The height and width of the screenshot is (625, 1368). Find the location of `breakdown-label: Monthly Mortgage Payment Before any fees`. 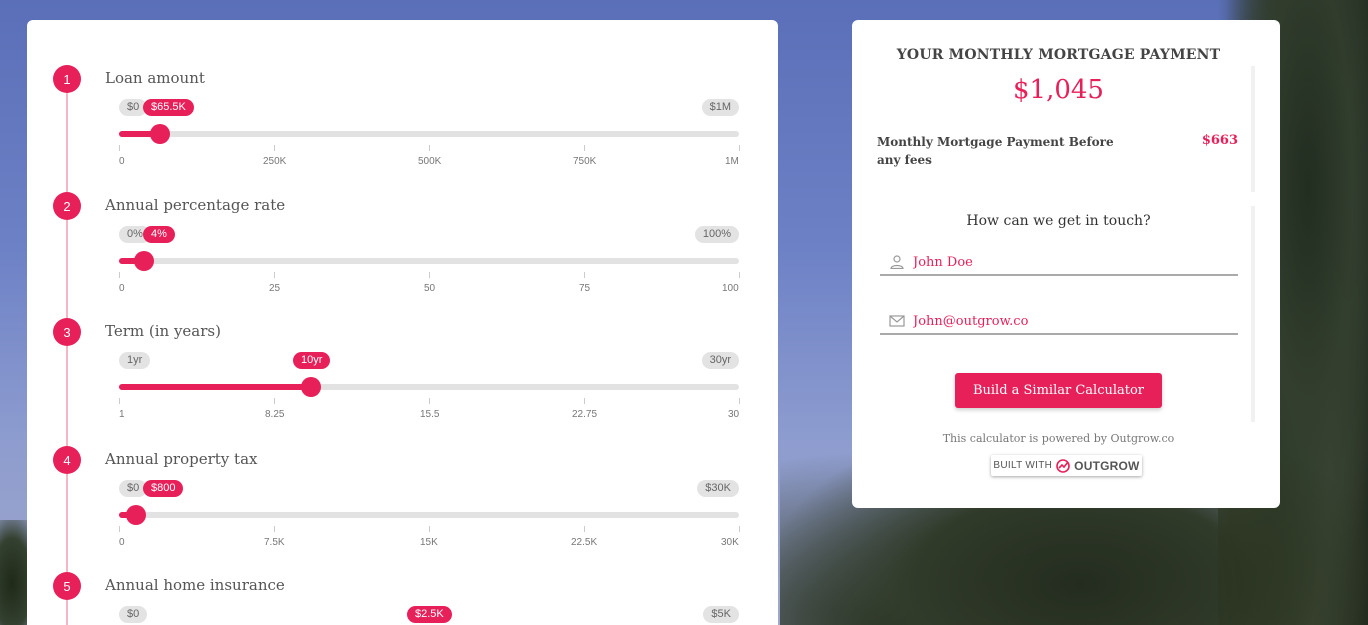

breakdown-label: Monthly Mortgage Payment Before any fees is located at coordinates (995, 151).